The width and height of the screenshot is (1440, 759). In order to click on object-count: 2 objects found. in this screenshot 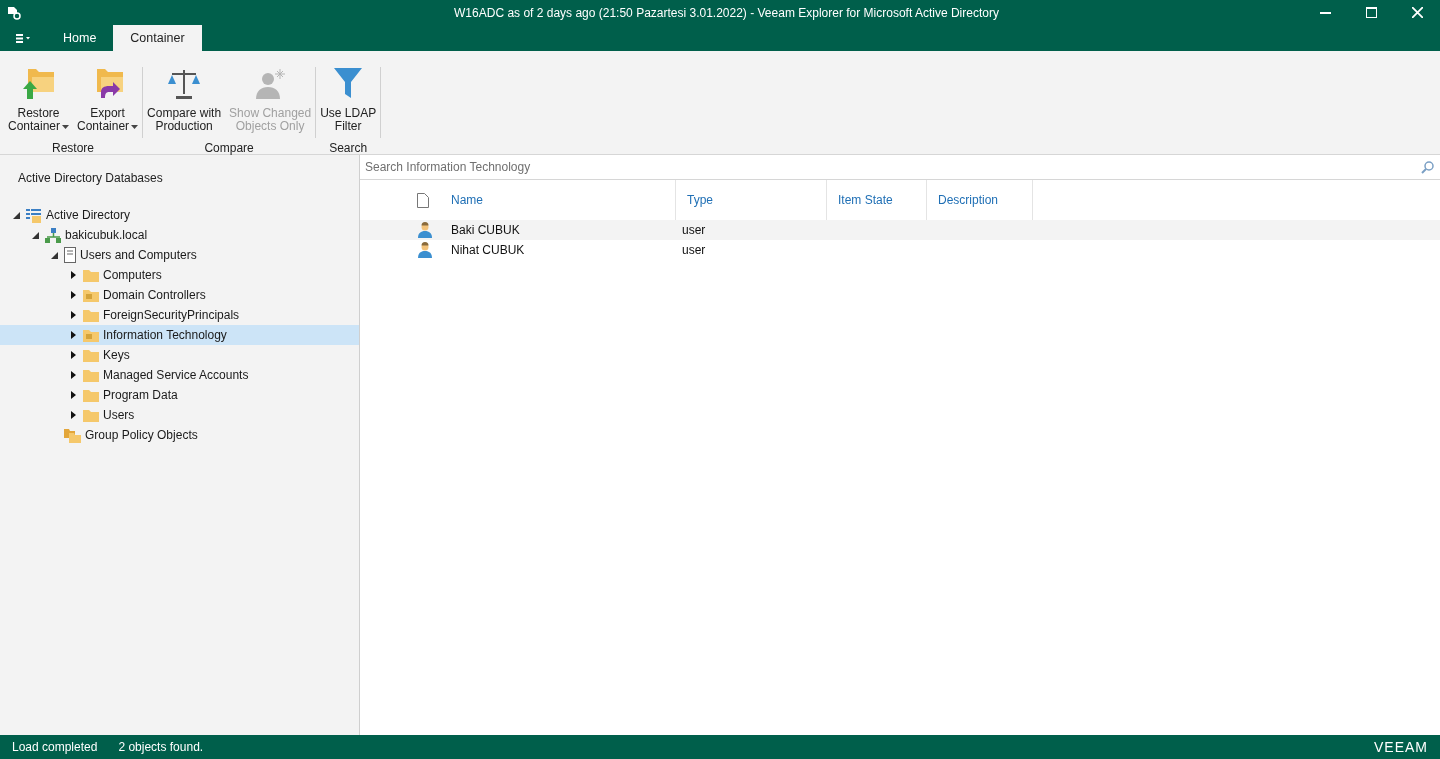, I will do `click(161, 747)`.